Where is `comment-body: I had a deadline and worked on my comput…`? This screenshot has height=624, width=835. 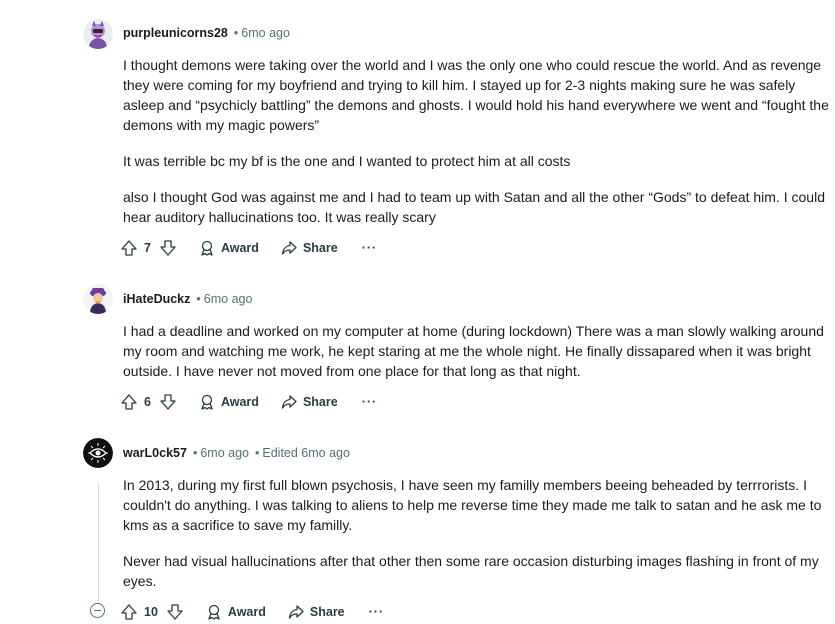
comment-body: I had a deadline and worked on my comput… is located at coordinates (478, 351).